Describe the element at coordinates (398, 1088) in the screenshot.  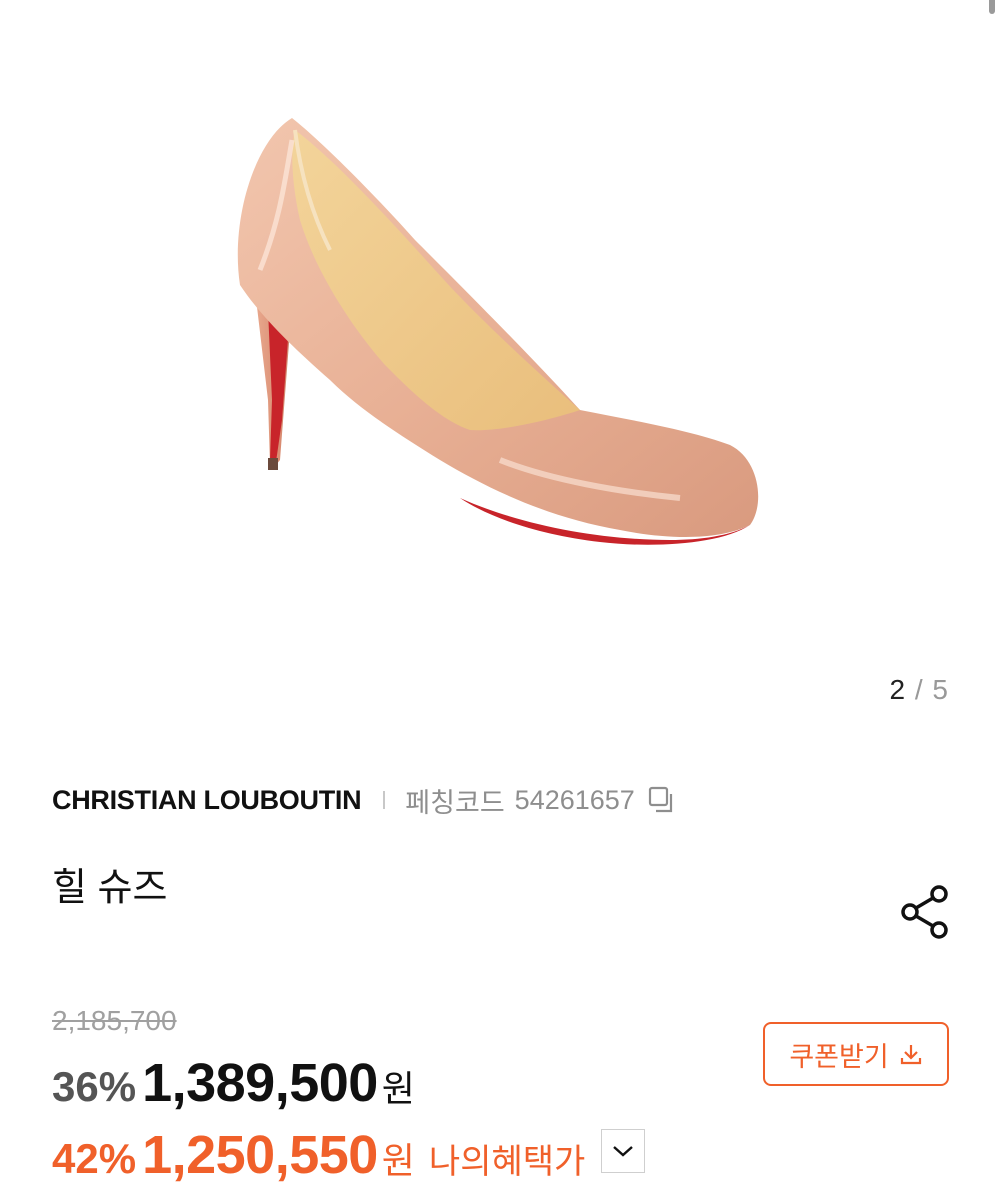
I see `sale-currency: 원` at that location.